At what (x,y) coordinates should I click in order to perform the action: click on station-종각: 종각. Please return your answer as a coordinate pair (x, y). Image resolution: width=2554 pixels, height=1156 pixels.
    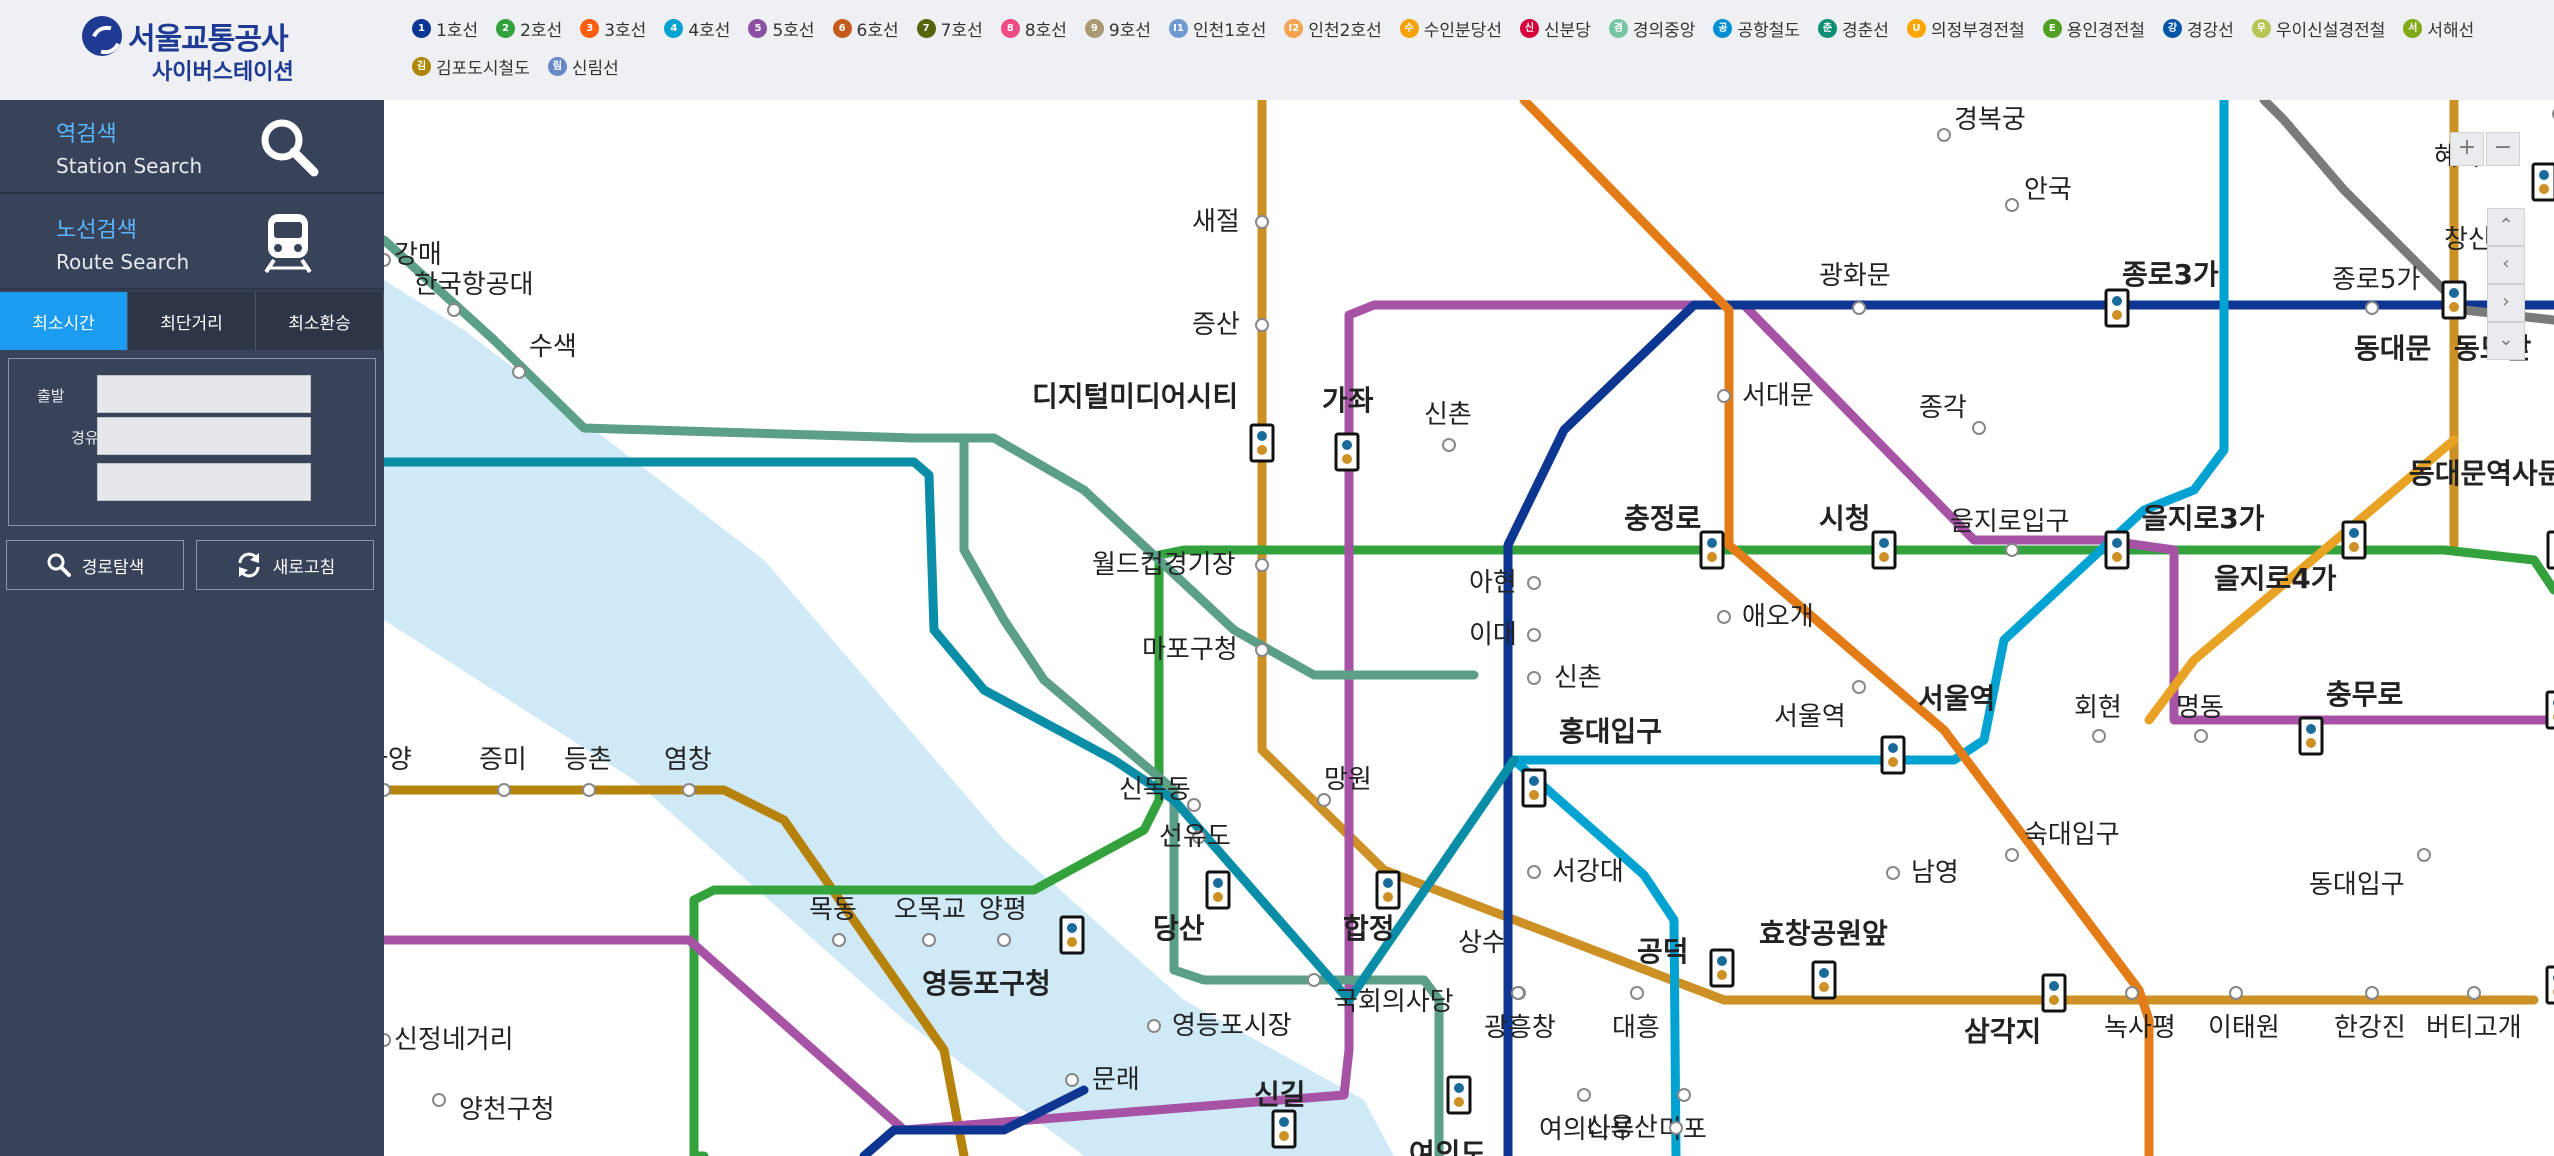
    Looking at the image, I should click on (1952, 414).